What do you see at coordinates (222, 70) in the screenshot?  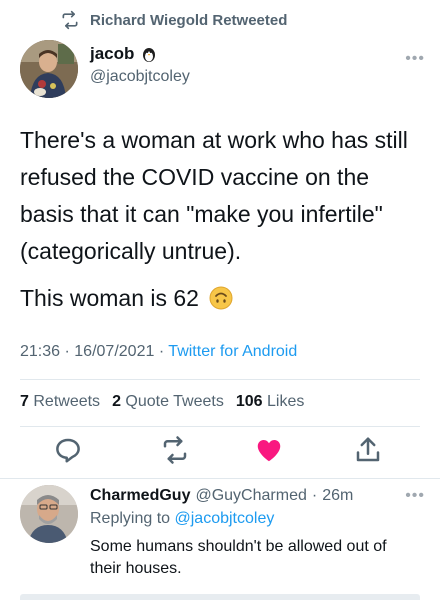 I see `tweet-author: jacob @jacobjtcoley •••` at bounding box center [222, 70].